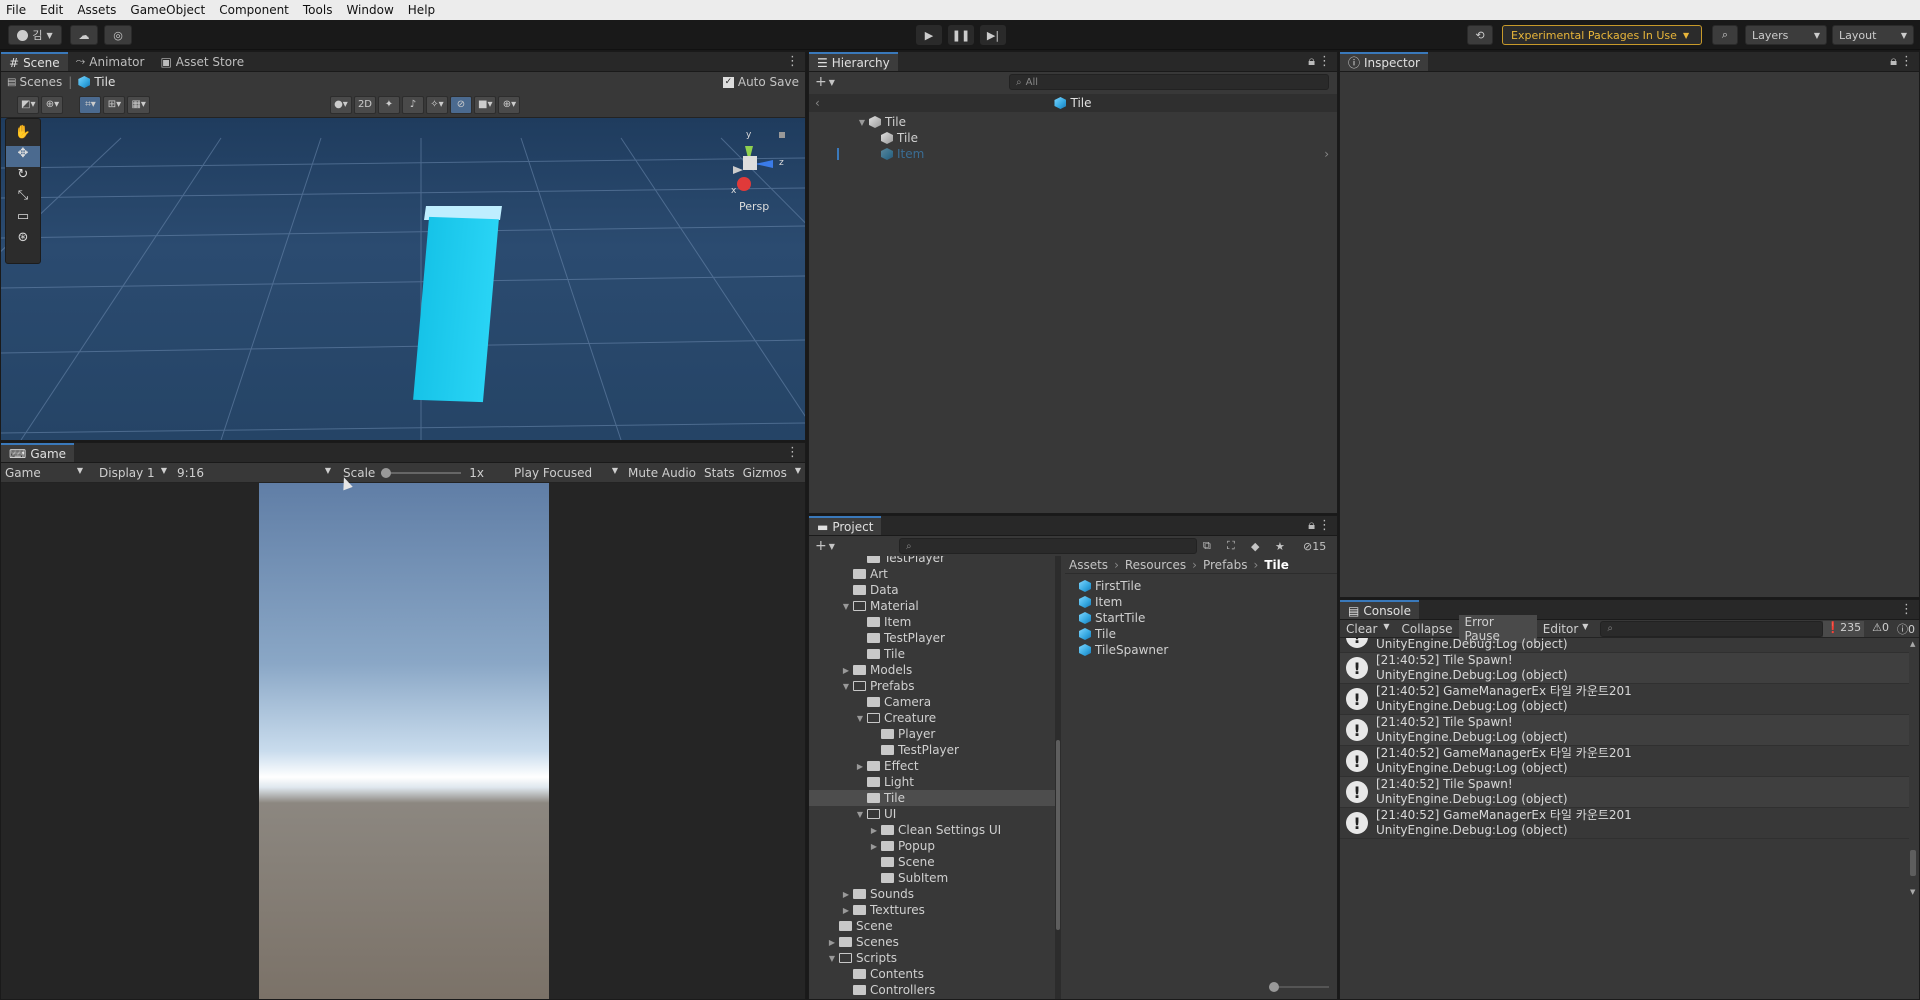 This screenshot has height=1000, width=1920. Describe the element at coordinates (1906, 629) in the screenshot. I see `error-filter-toggle: ⓘ0` at that location.